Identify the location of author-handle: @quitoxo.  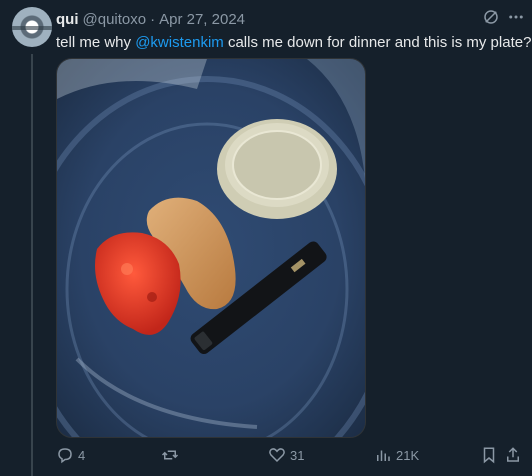
(115, 19).